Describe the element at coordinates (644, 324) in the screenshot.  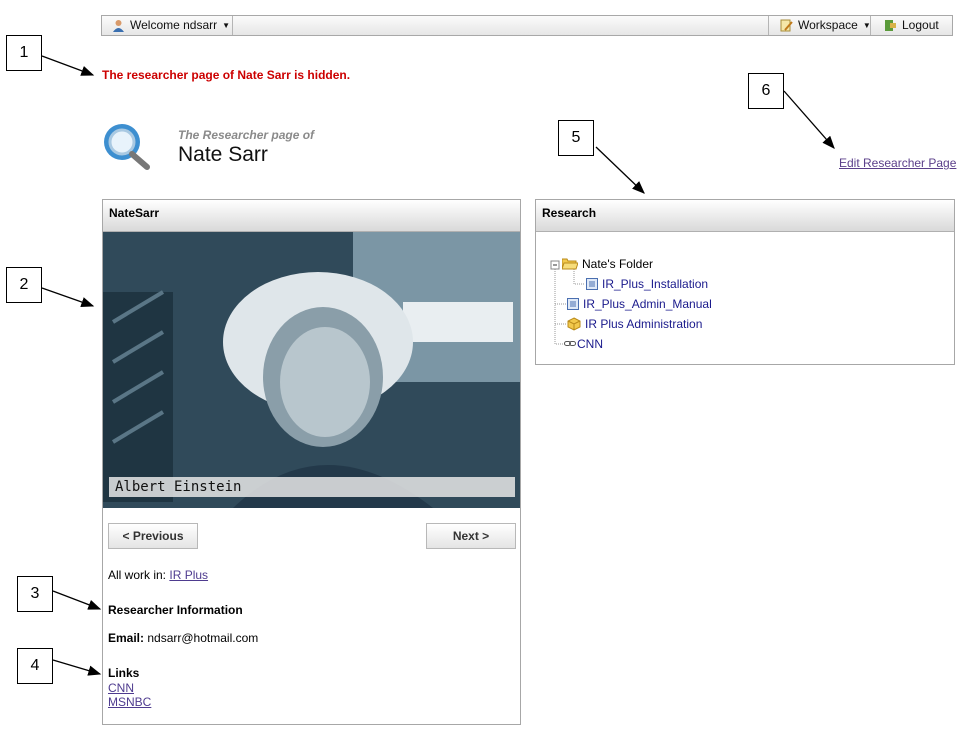
I see `tree-item-label: IR Plus Administration` at that location.